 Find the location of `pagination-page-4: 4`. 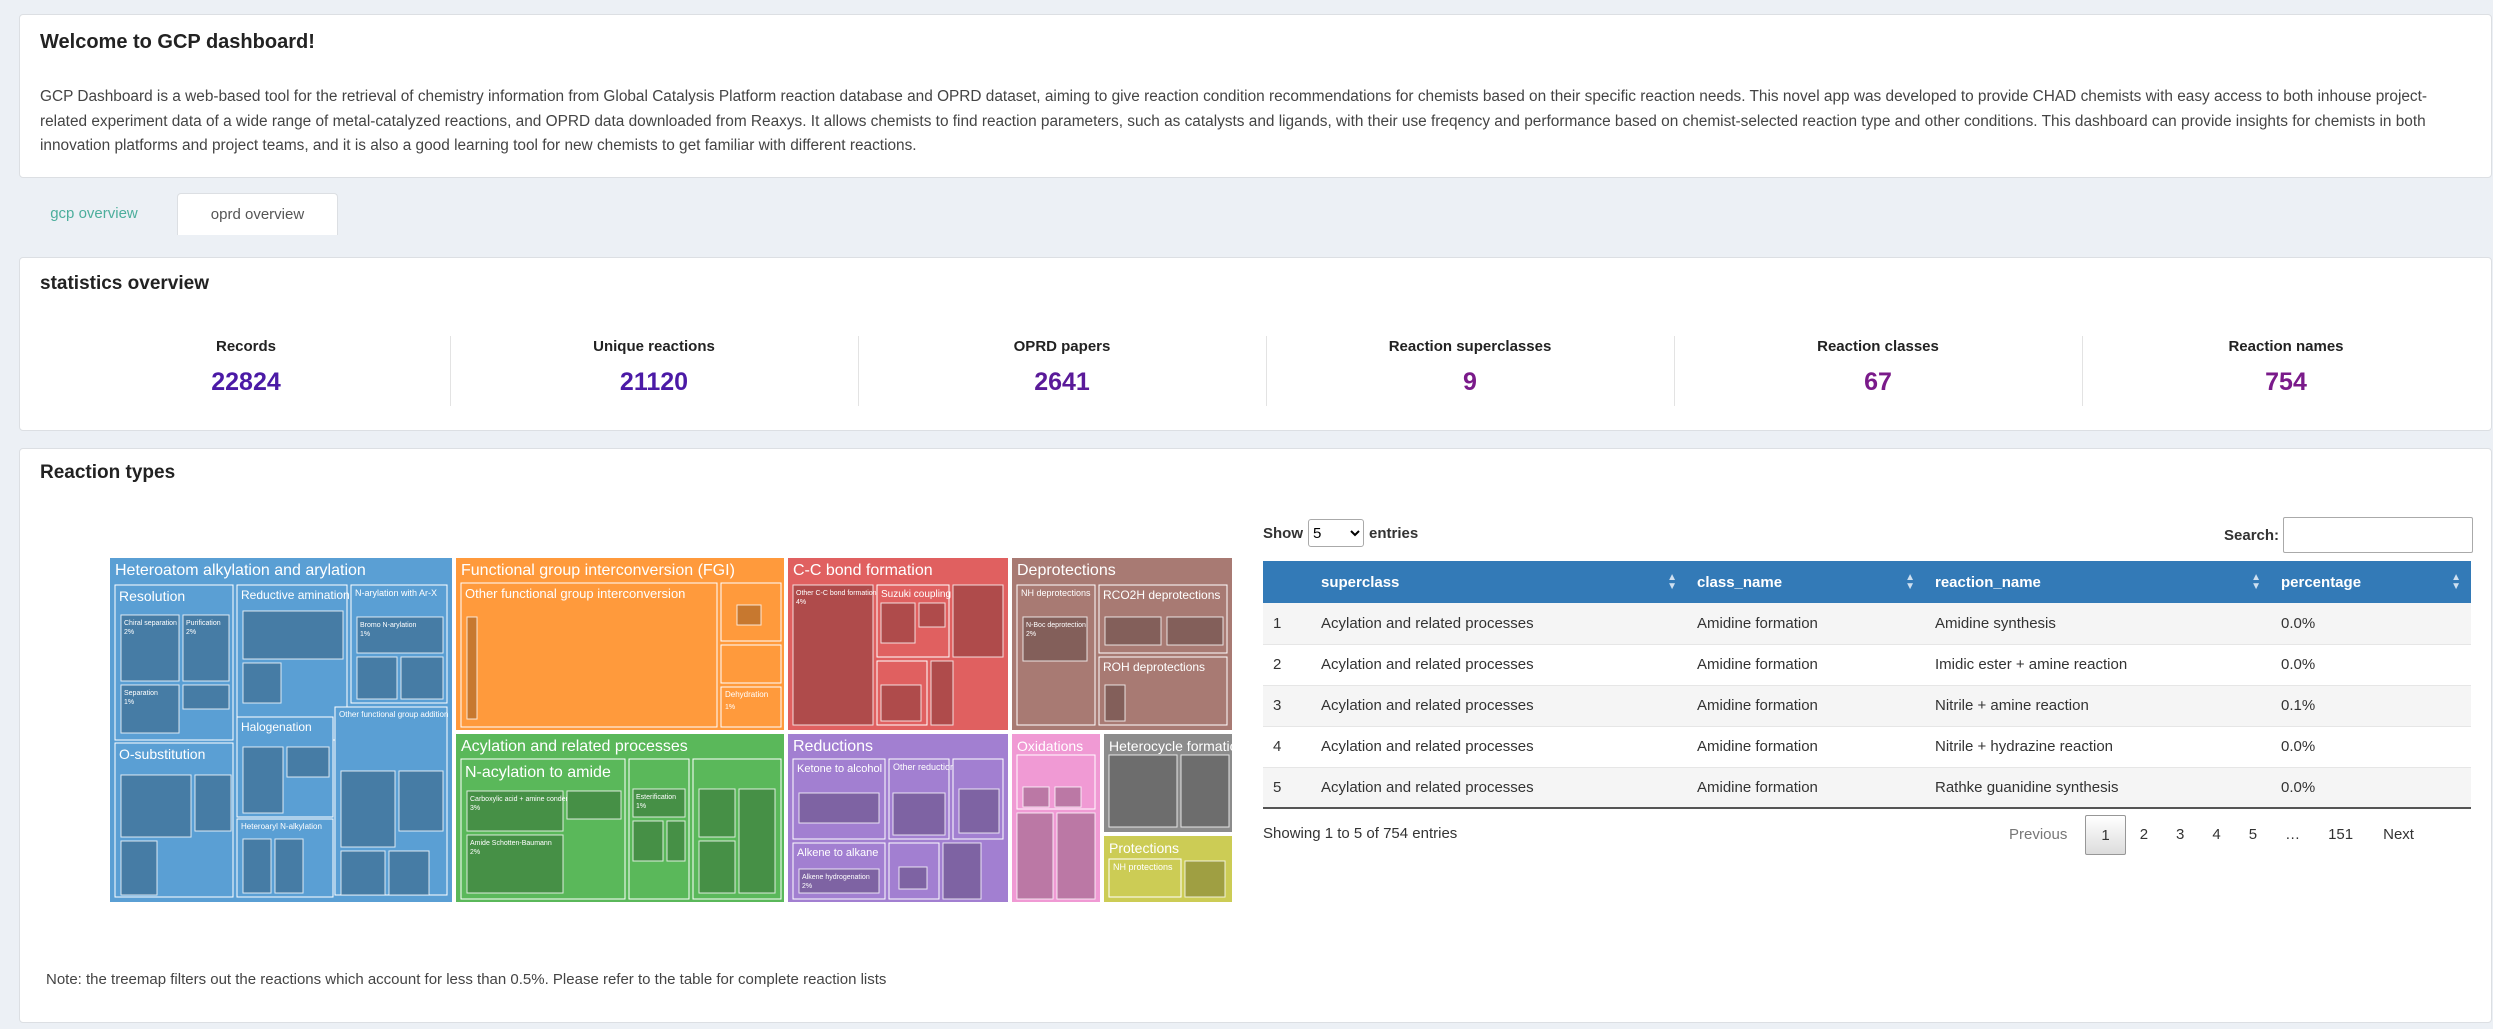

pagination-page-4: 4 is located at coordinates (2216, 835).